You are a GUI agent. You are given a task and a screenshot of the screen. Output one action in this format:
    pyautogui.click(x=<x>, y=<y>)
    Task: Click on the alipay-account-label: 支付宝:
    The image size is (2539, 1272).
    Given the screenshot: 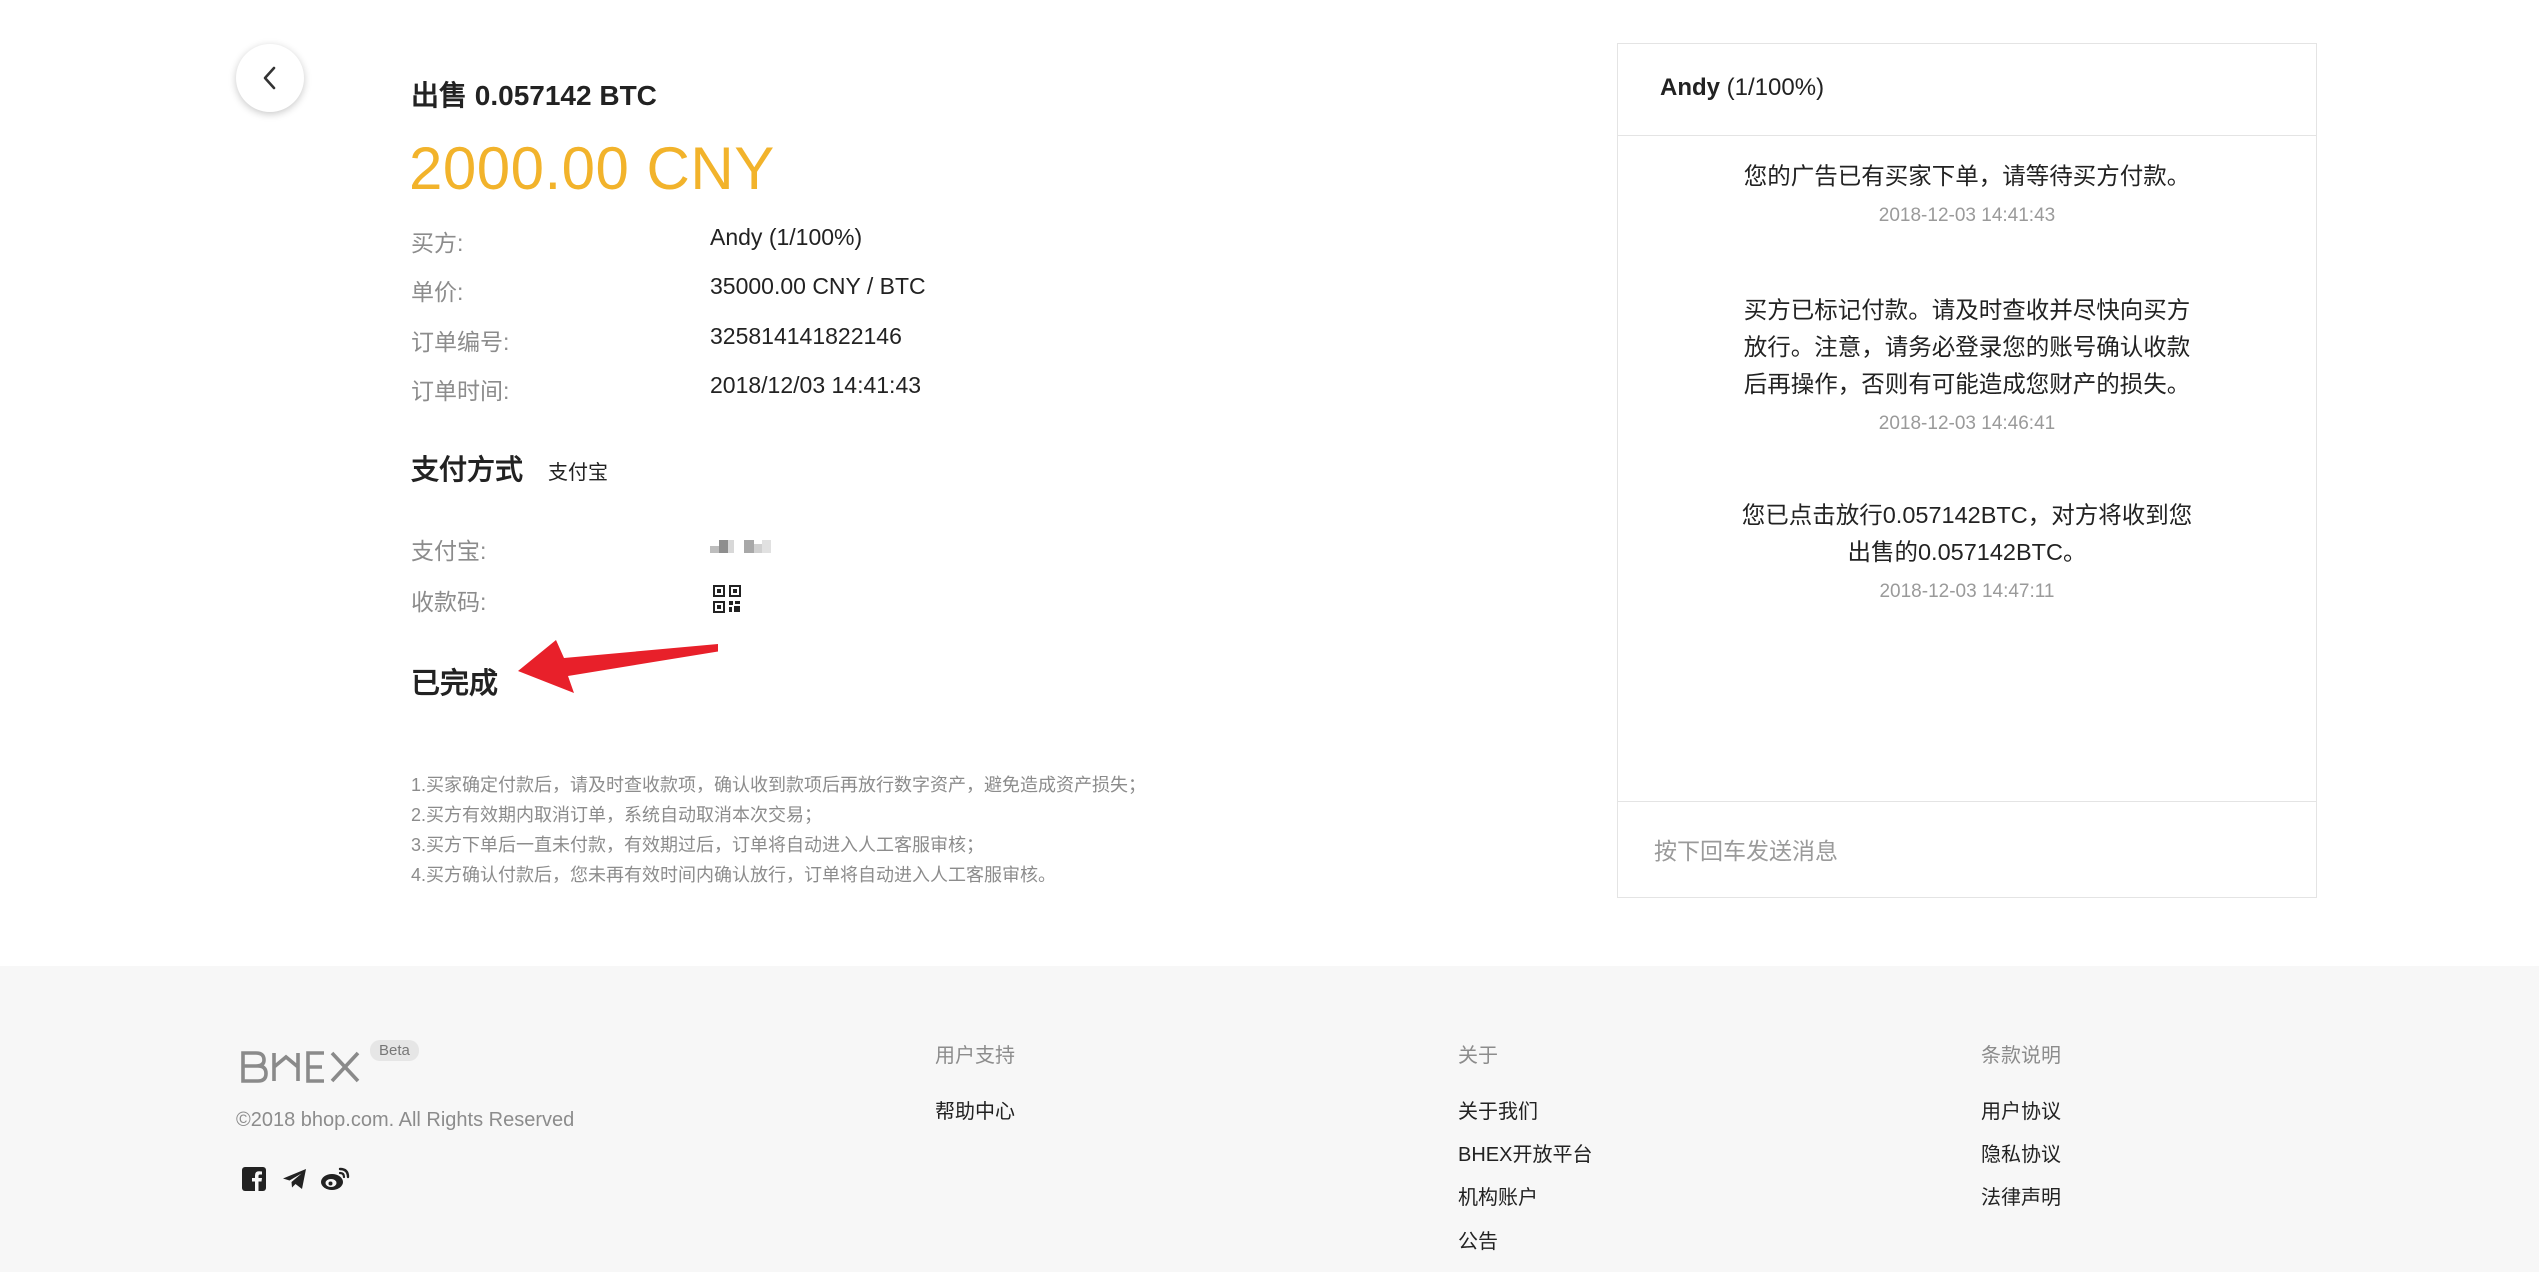 What is the action you would take?
    pyautogui.click(x=449, y=551)
    